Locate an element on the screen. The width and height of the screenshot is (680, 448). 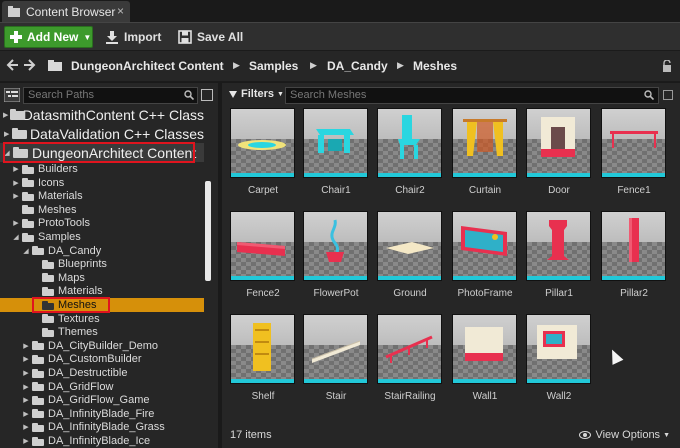
add-new-label: Add New is located at coordinates (53, 37).